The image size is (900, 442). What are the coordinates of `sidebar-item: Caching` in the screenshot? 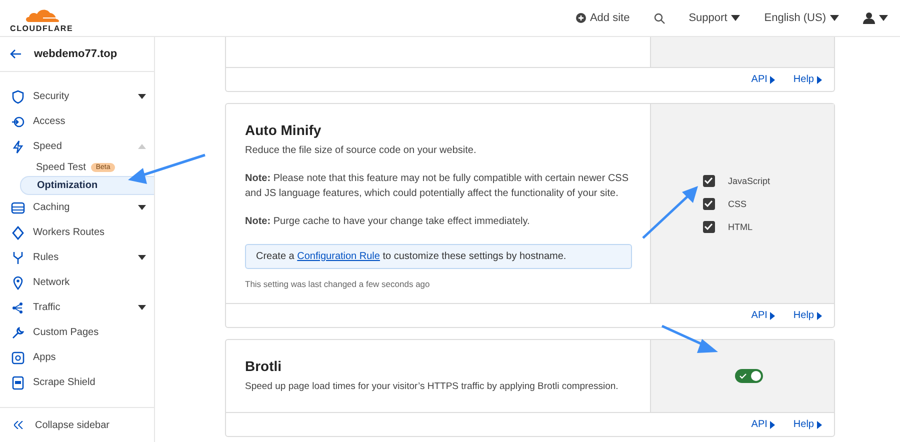 It's located at (77, 207).